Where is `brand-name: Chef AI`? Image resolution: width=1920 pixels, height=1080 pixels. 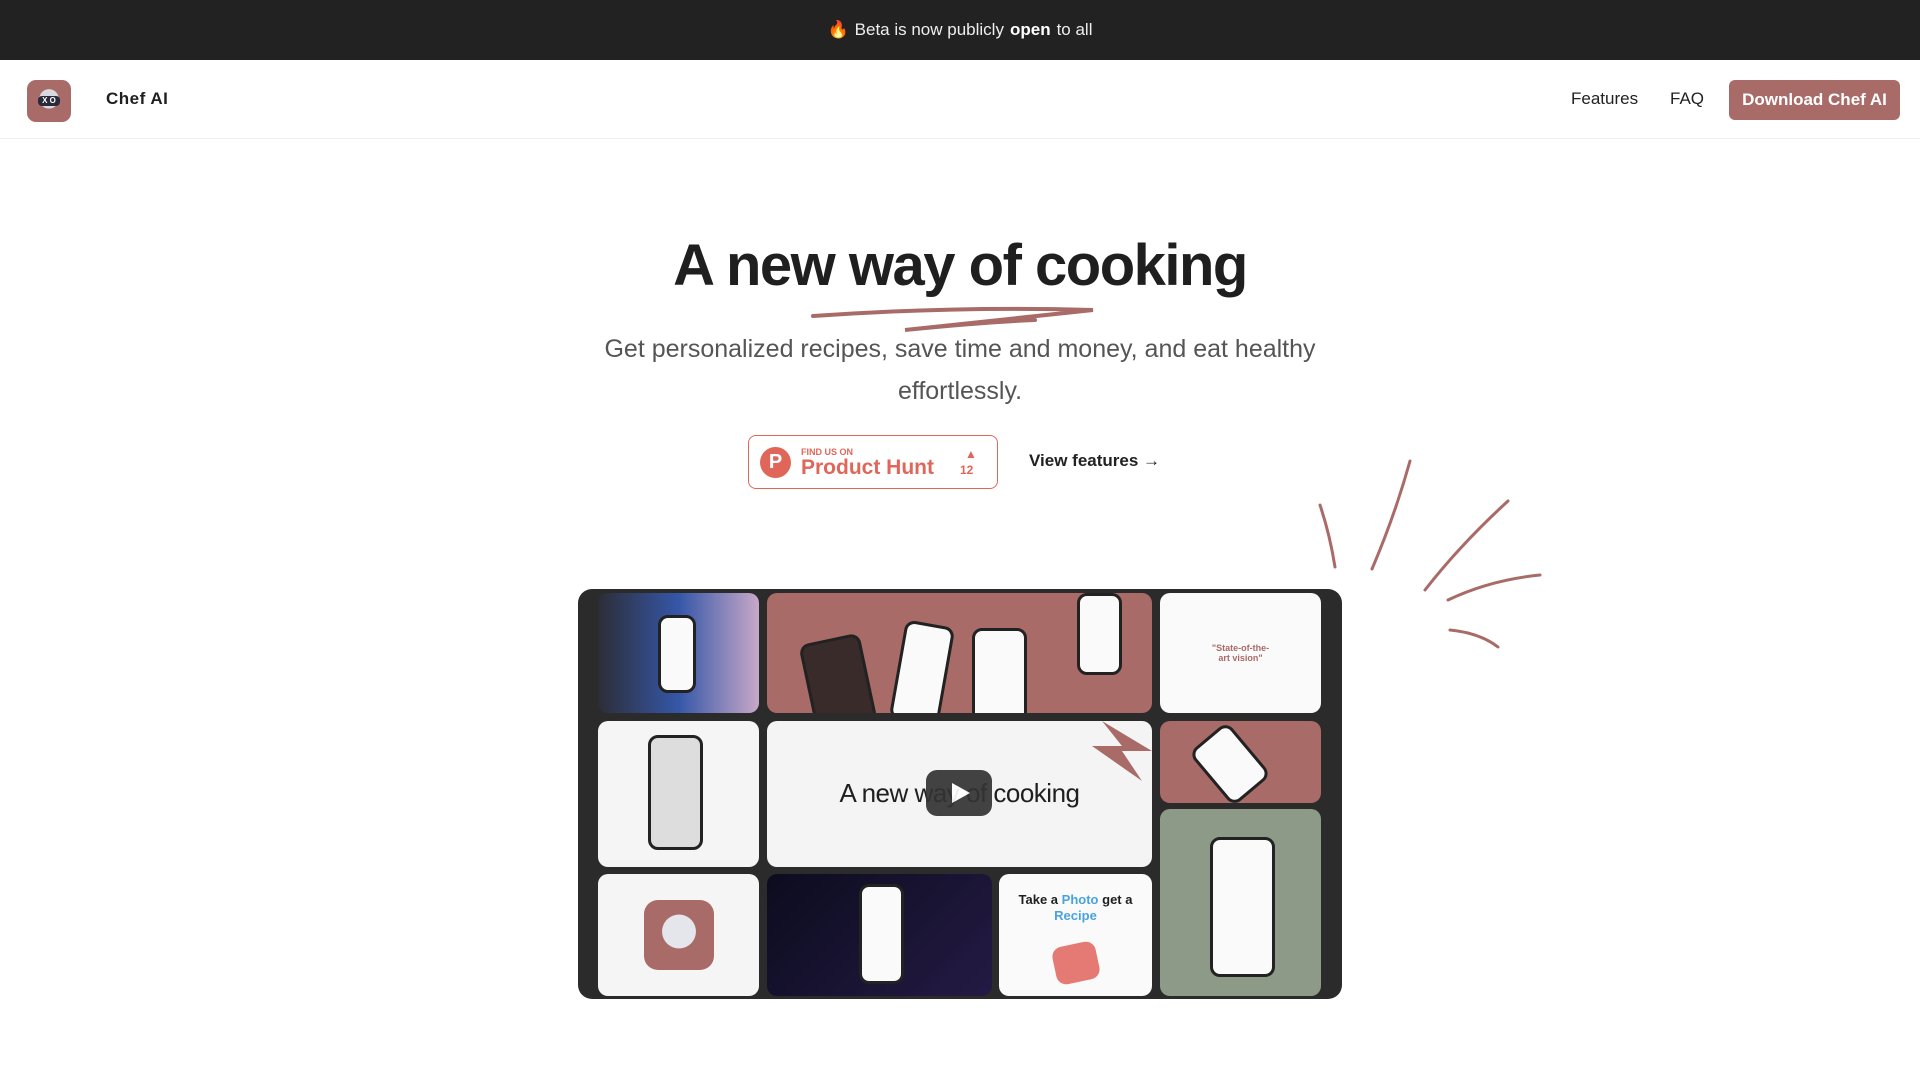
brand-name: Chef AI is located at coordinates (137, 99).